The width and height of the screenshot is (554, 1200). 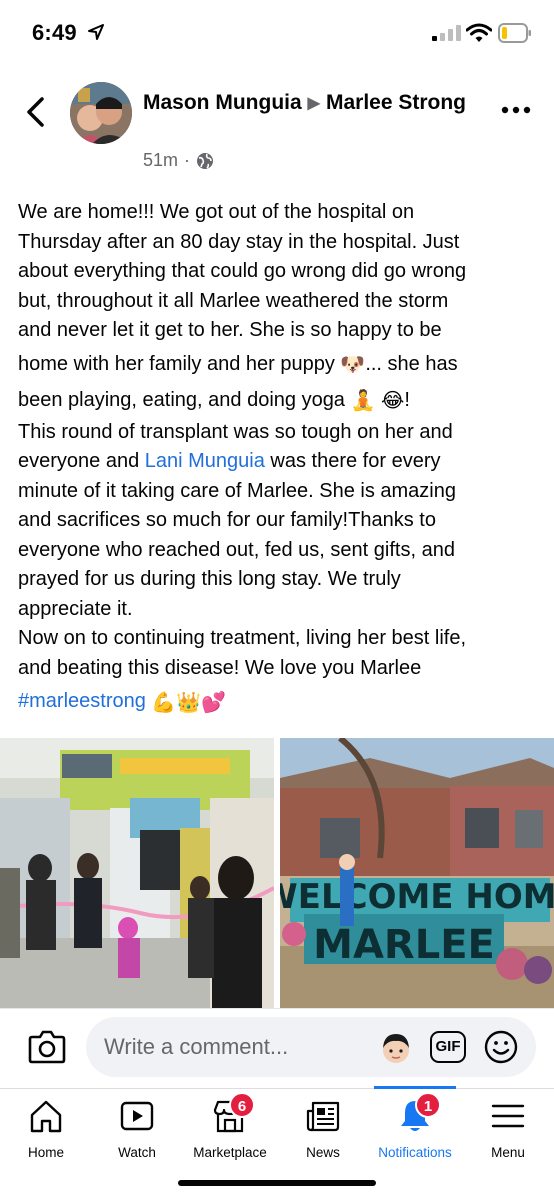 I want to click on gif-label: GIF, so click(x=448, y=1046).